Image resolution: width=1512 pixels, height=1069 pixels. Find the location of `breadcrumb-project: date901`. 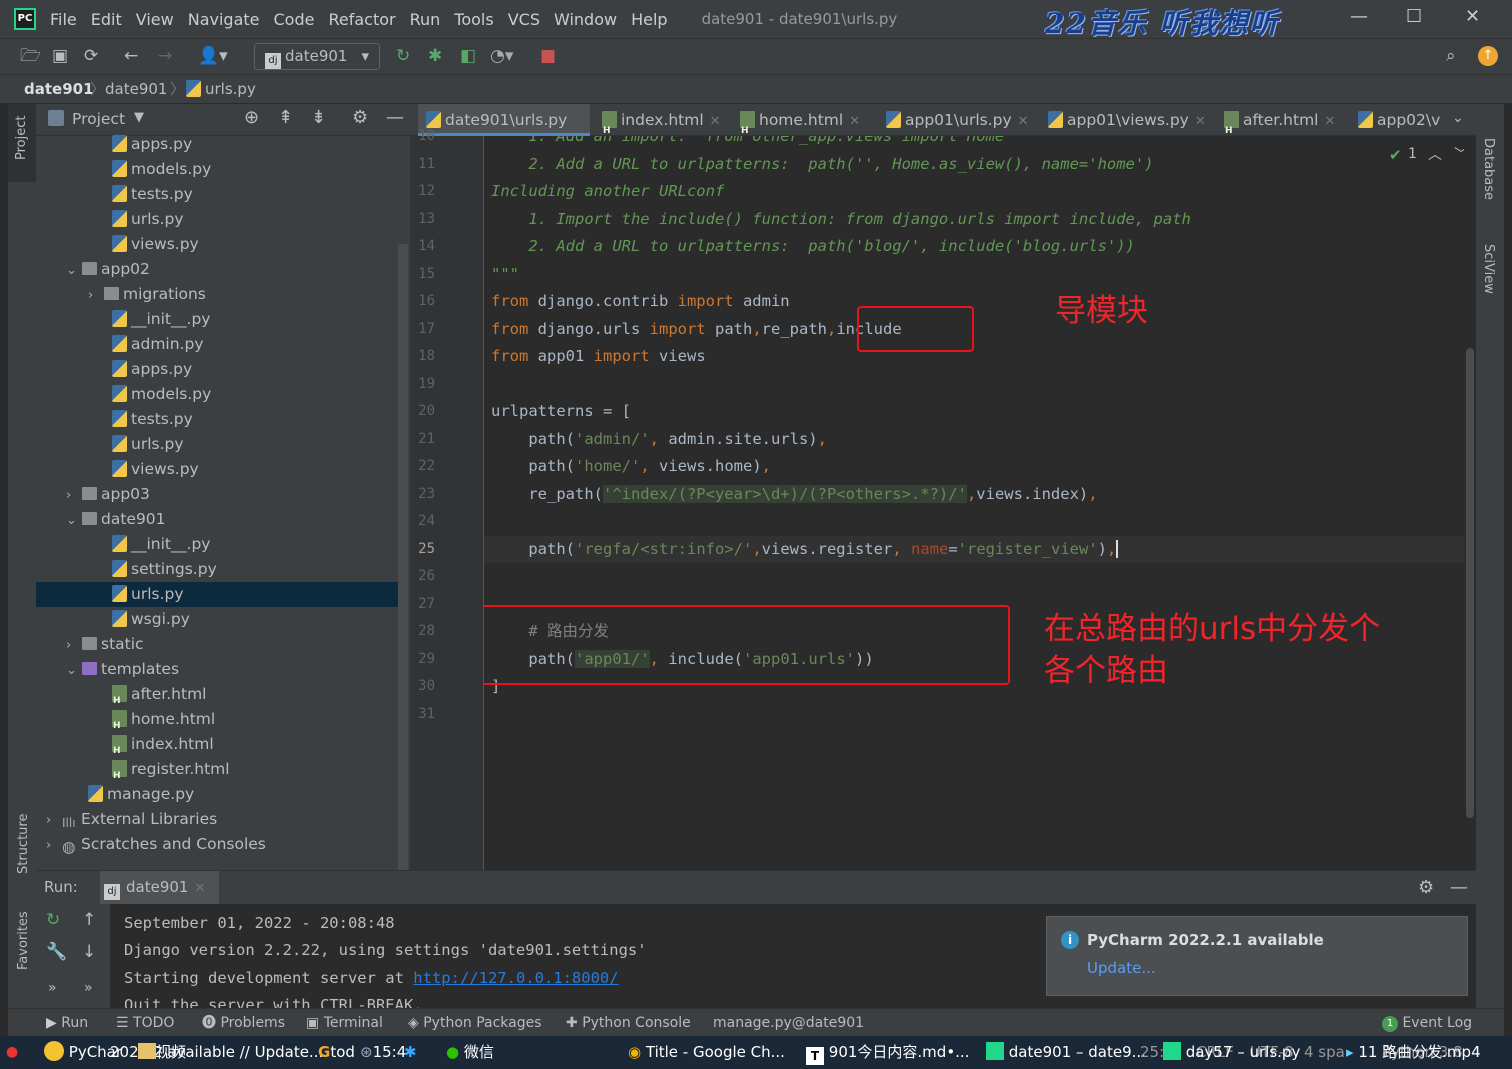

breadcrumb-project: date901 is located at coordinates (59, 89).